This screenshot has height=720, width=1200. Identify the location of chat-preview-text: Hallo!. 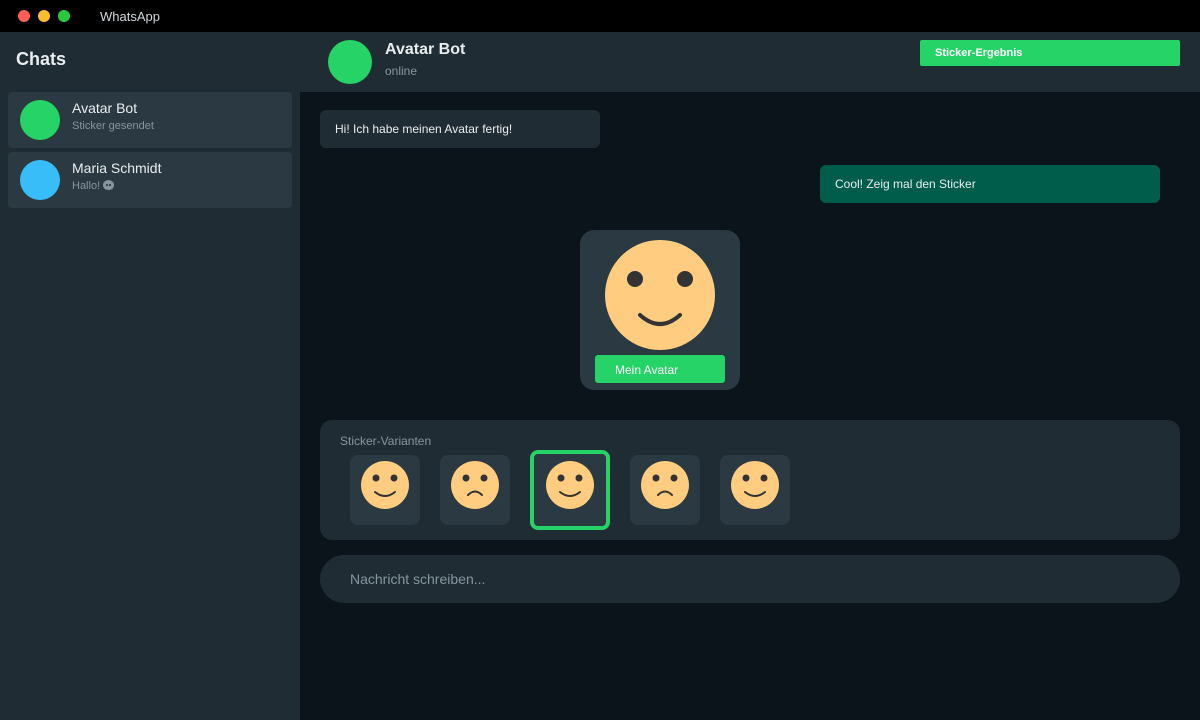
(86, 186).